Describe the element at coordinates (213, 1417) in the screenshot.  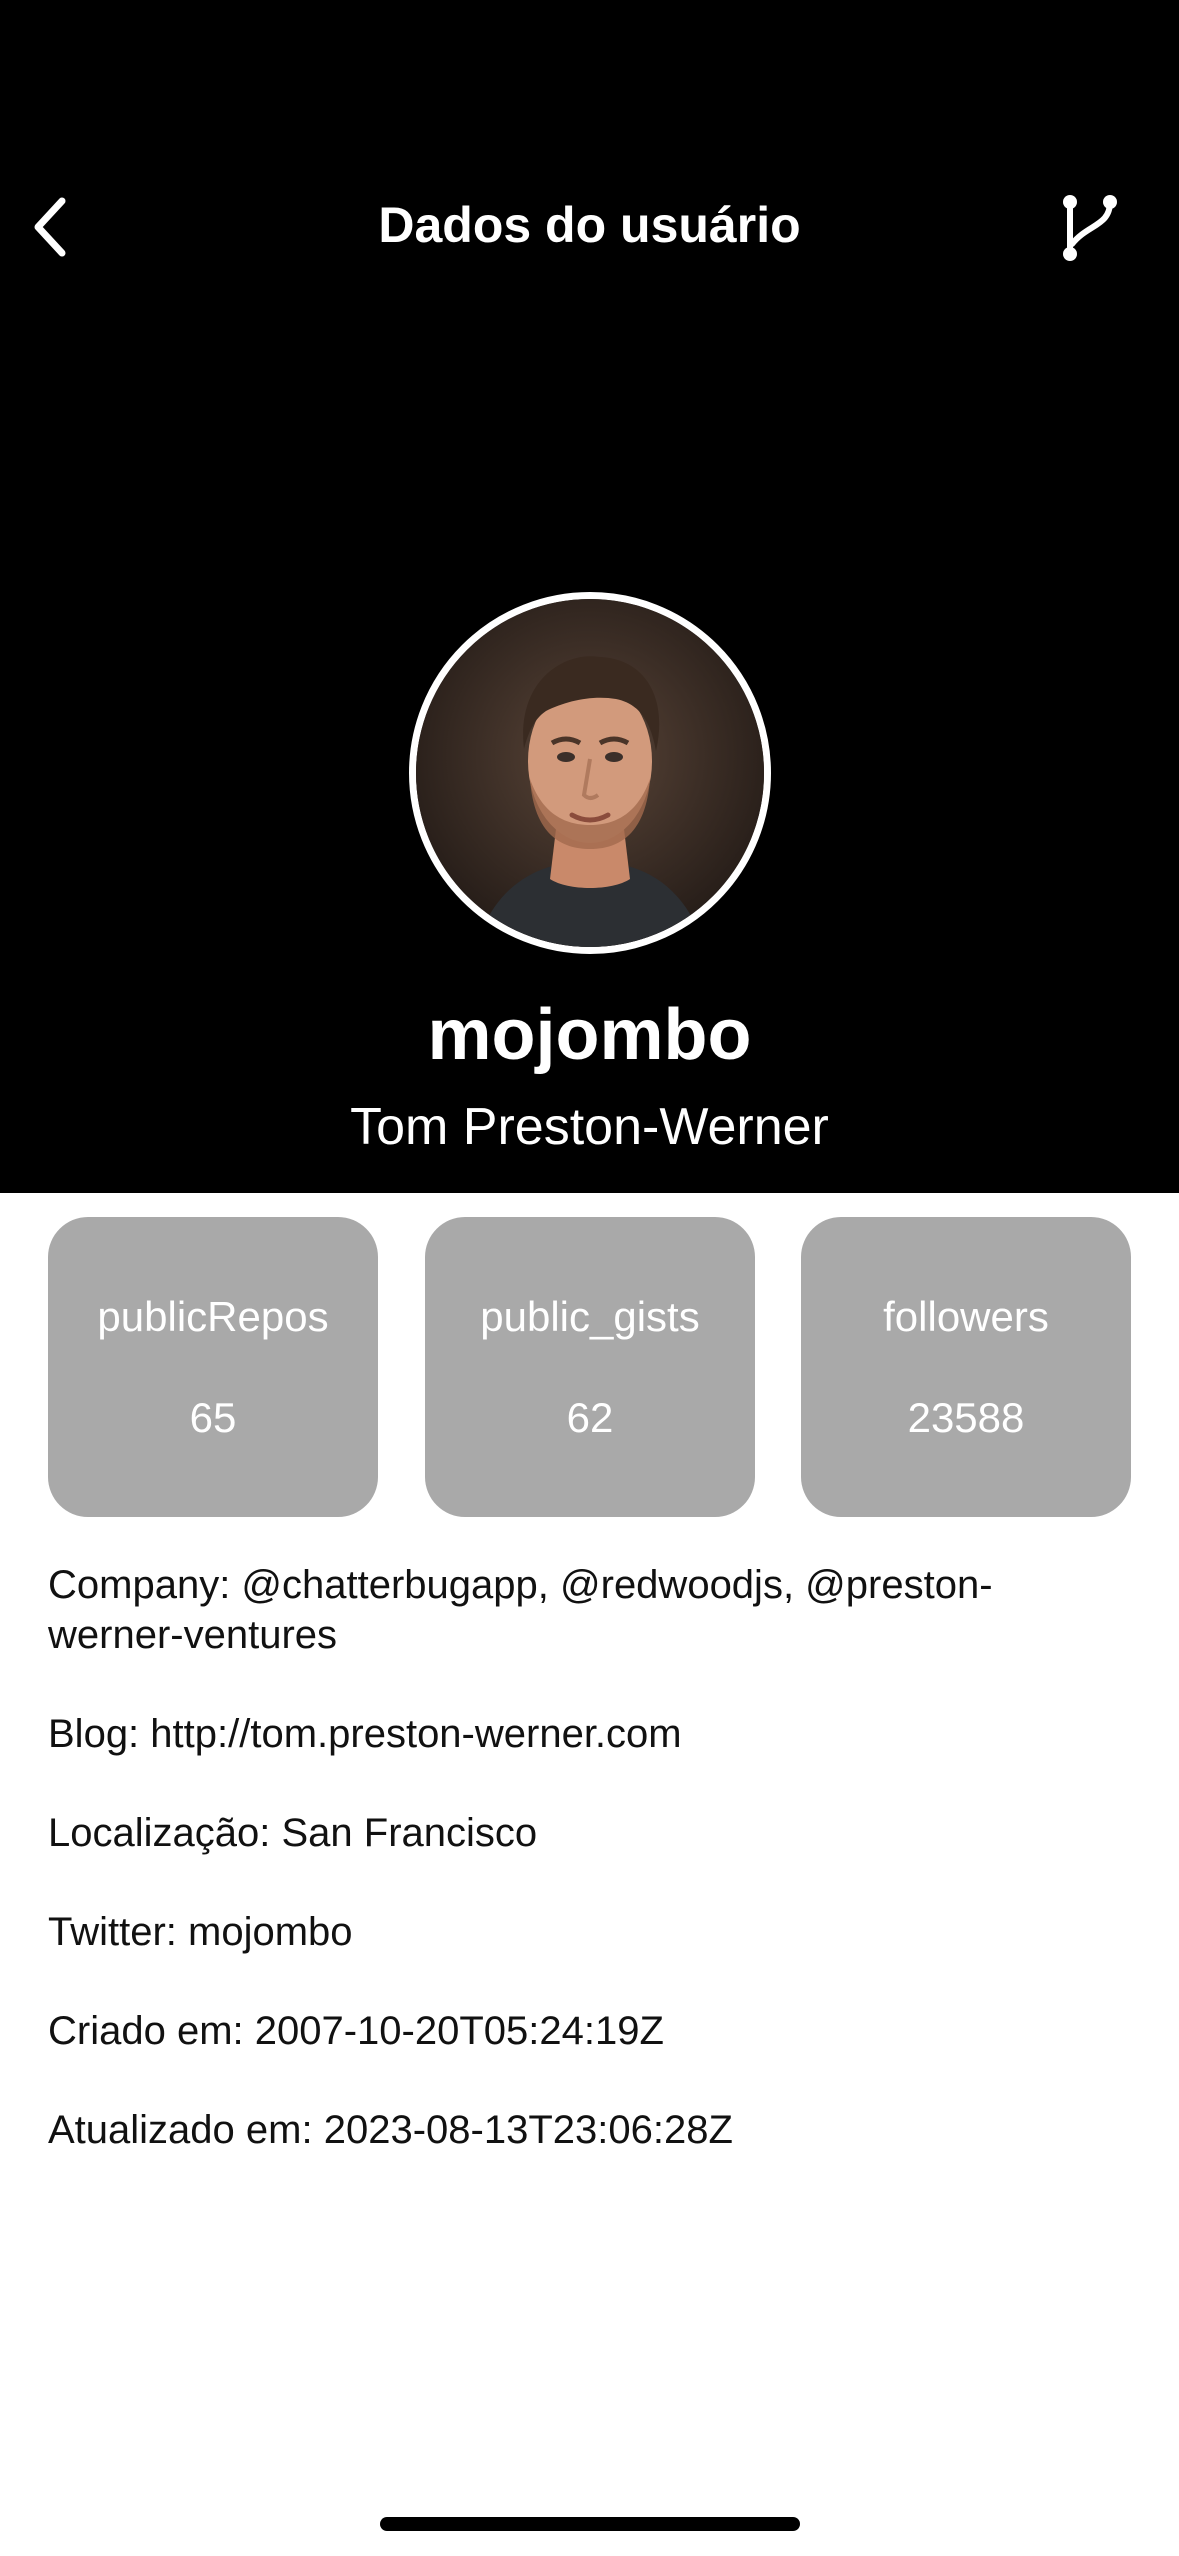
I see `stat-value: 65` at that location.